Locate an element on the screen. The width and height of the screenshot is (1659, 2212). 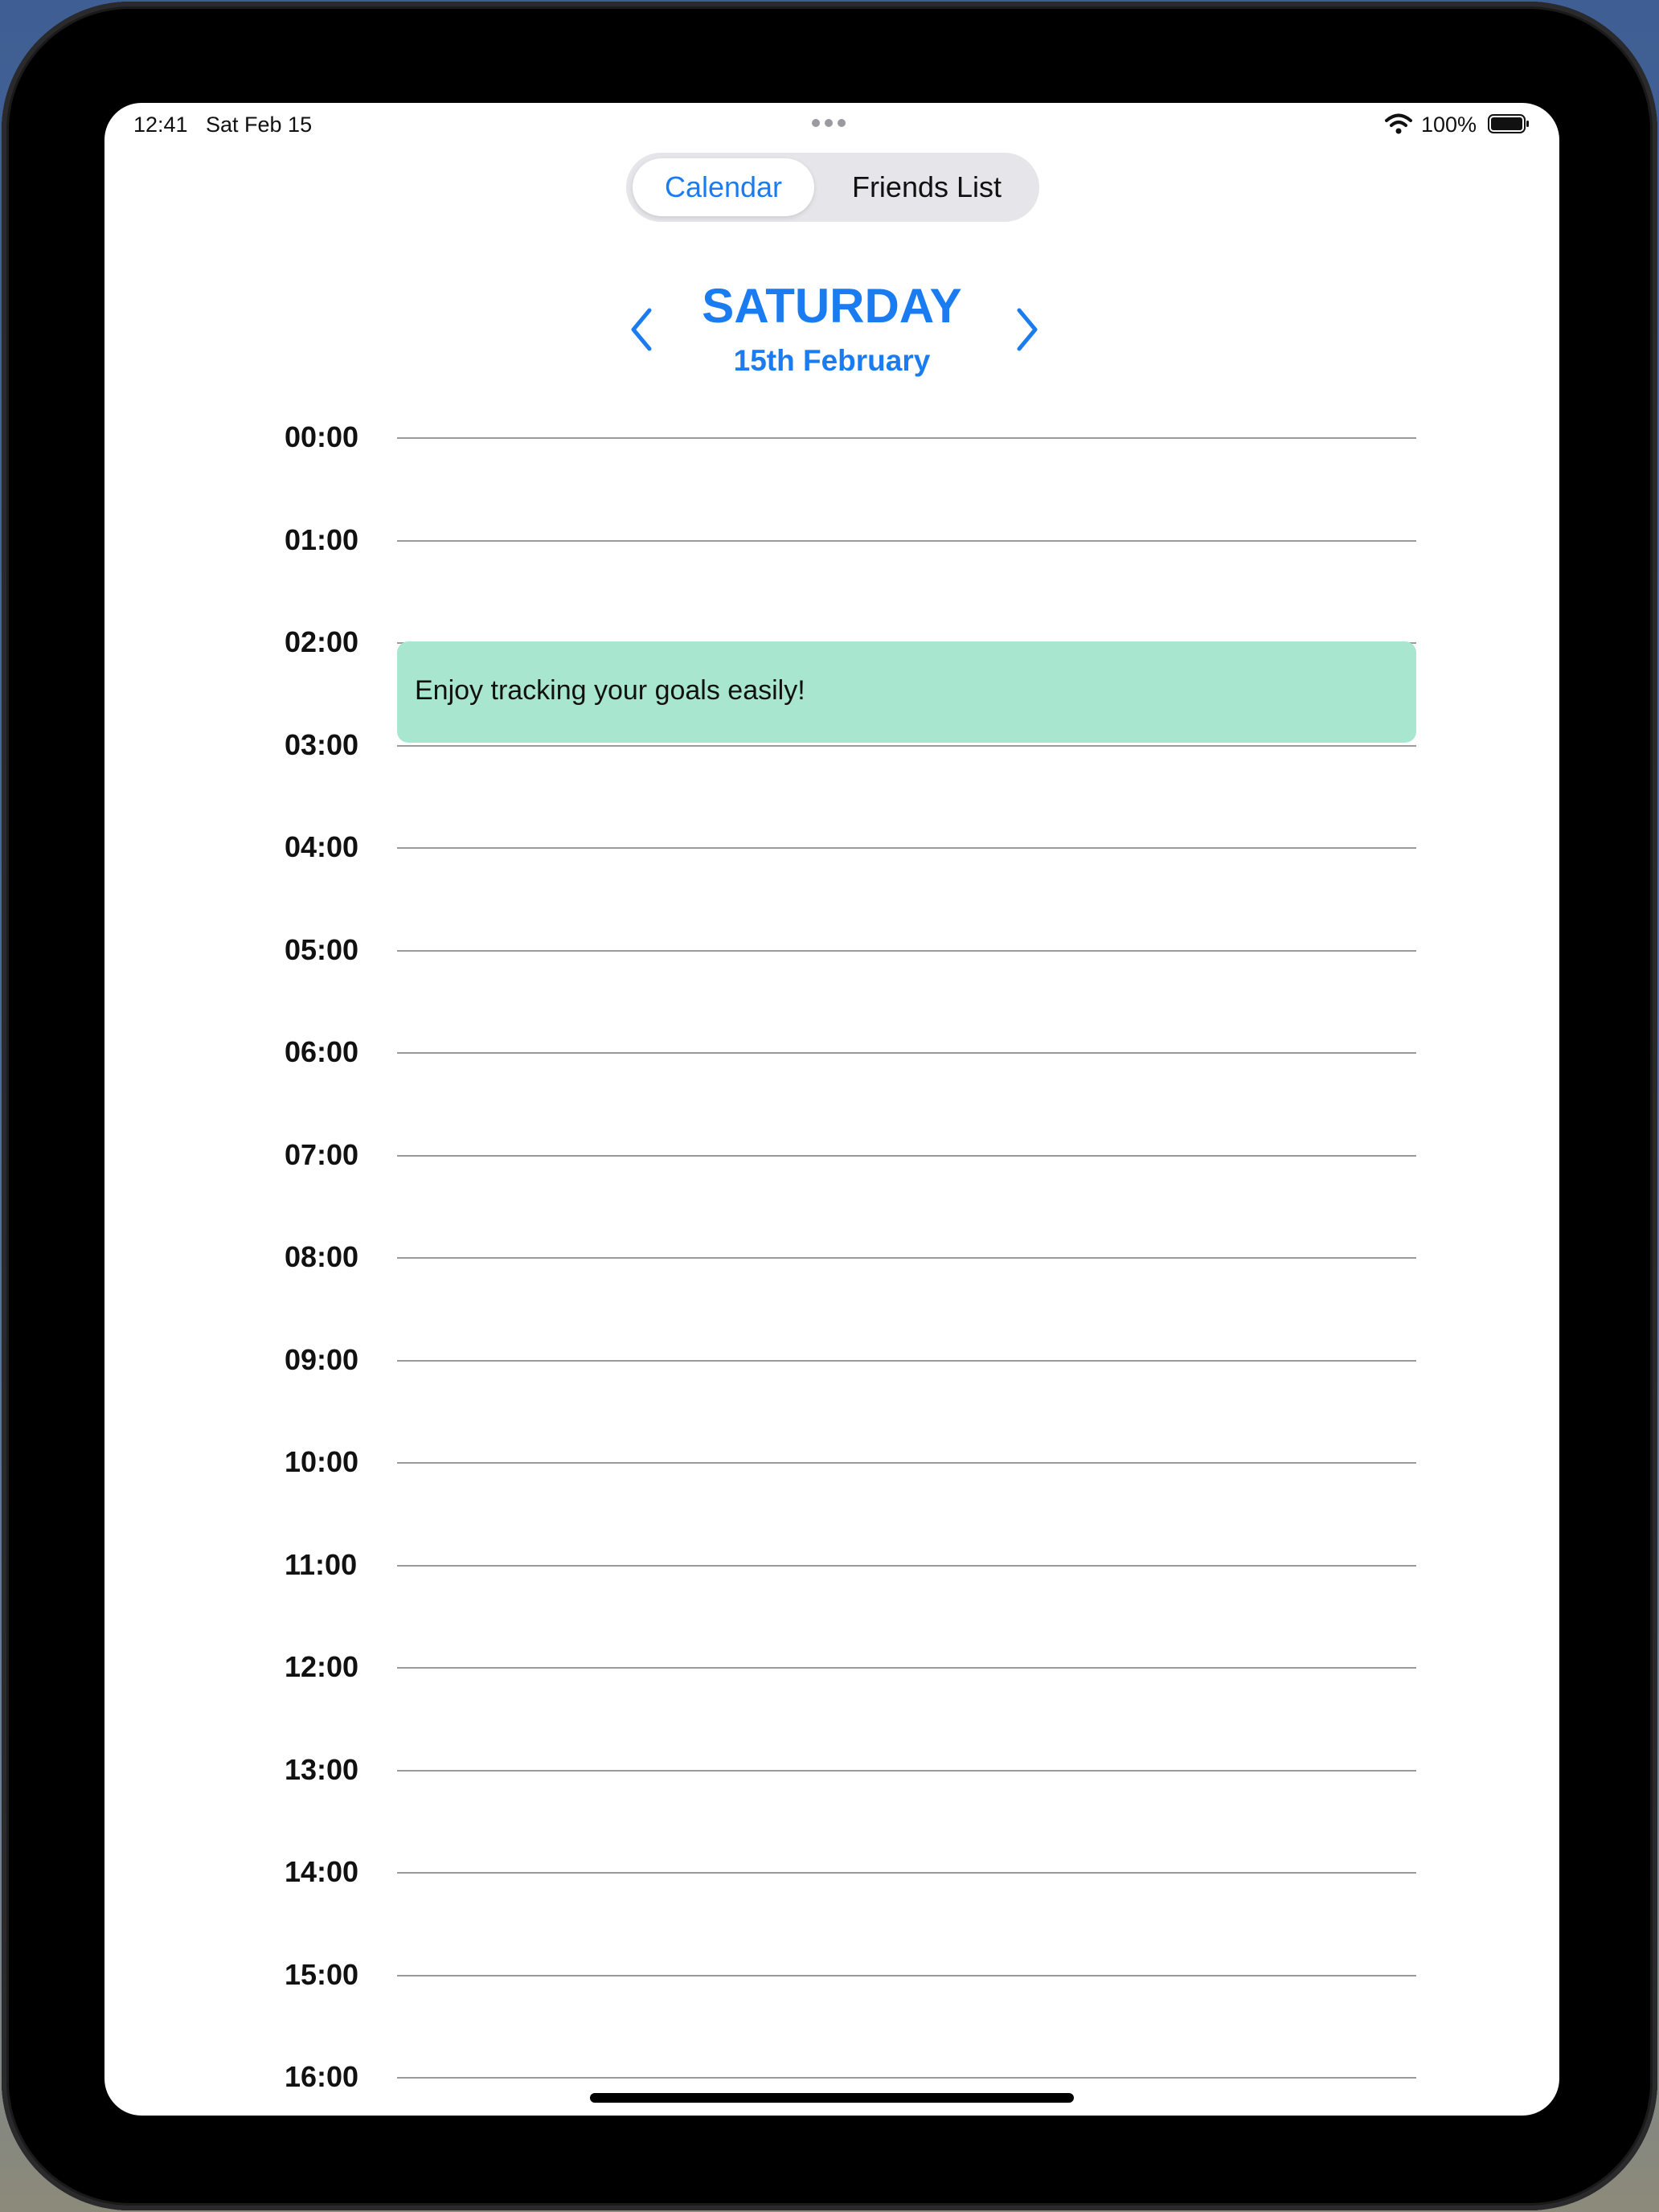
hour-label: 10:00 is located at coordinates (322, 1461).